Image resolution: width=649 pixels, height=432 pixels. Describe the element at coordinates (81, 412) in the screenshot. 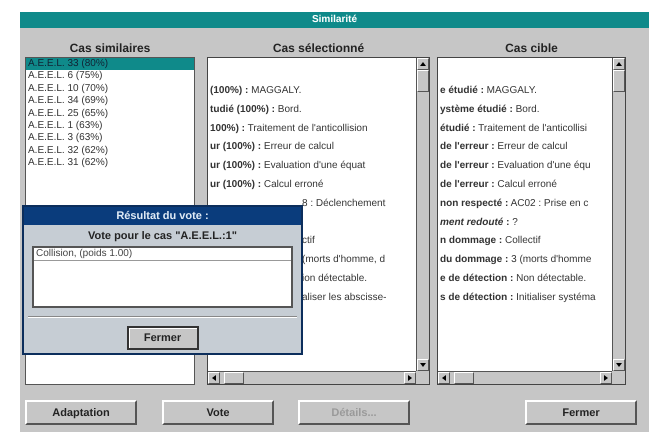

I see `dialog-button: Adaptation` at that location.